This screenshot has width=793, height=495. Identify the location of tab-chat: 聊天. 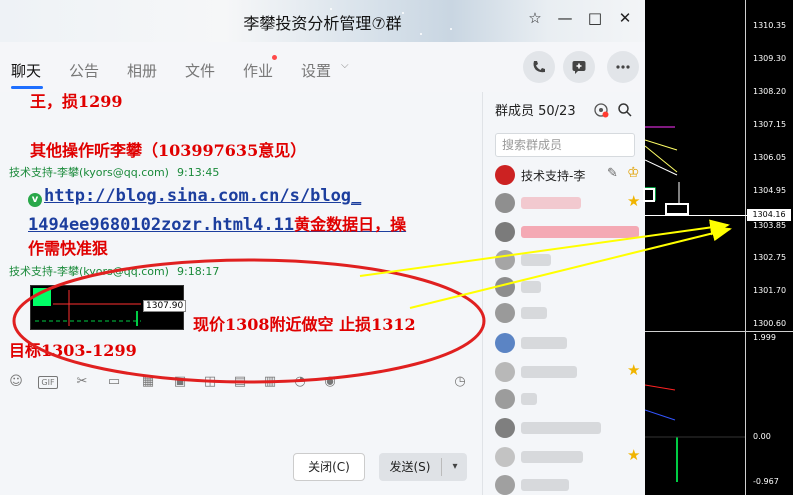
(26, 70).